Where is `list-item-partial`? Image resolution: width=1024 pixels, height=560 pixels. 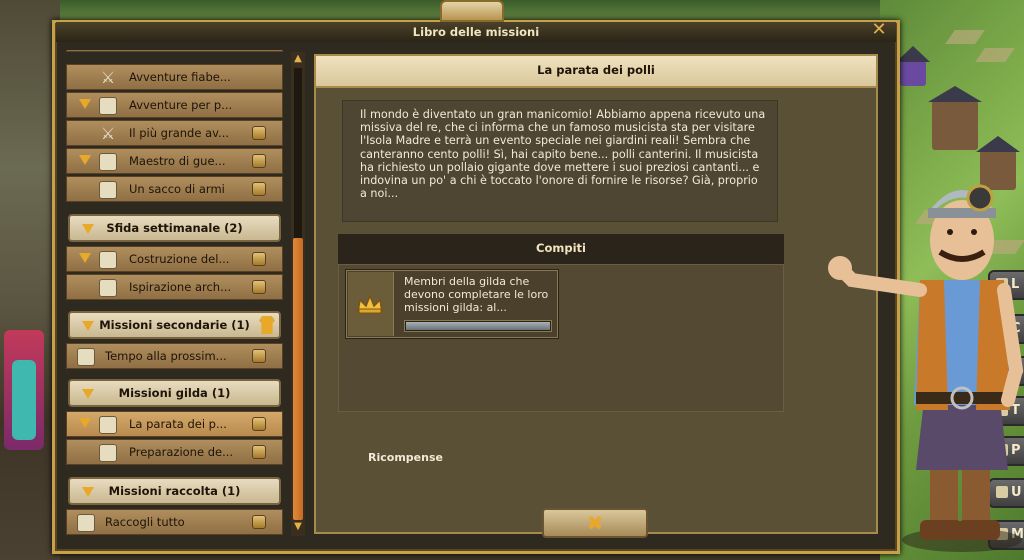 list-item-partial is located at coordinates (174, 51).